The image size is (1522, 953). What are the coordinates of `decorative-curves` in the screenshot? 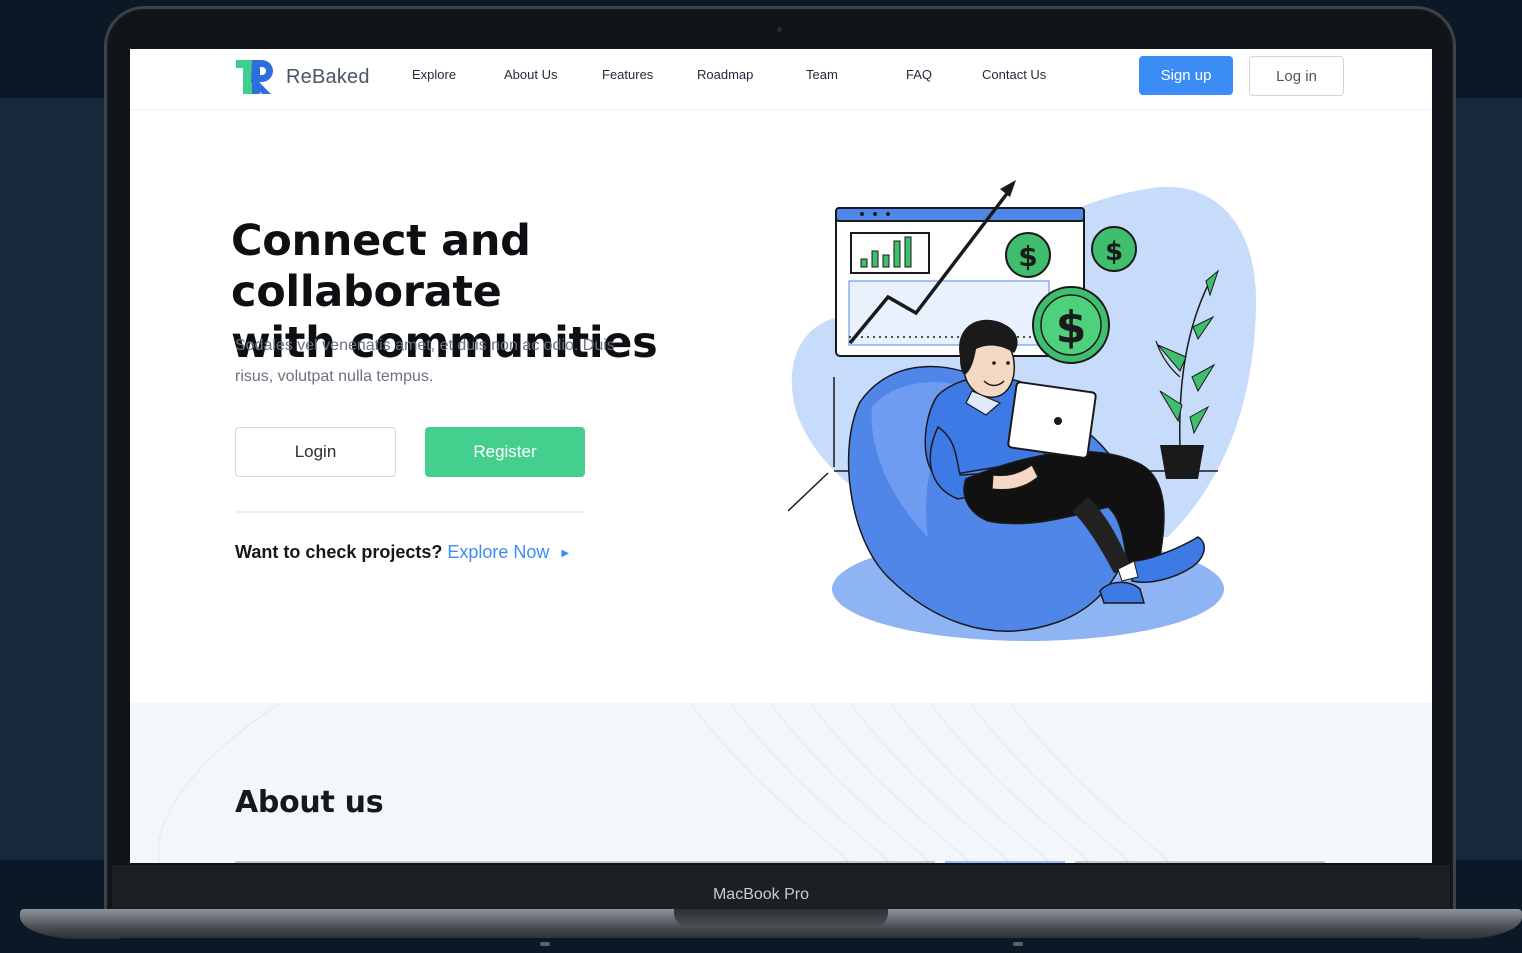 It's located at (664, 783).